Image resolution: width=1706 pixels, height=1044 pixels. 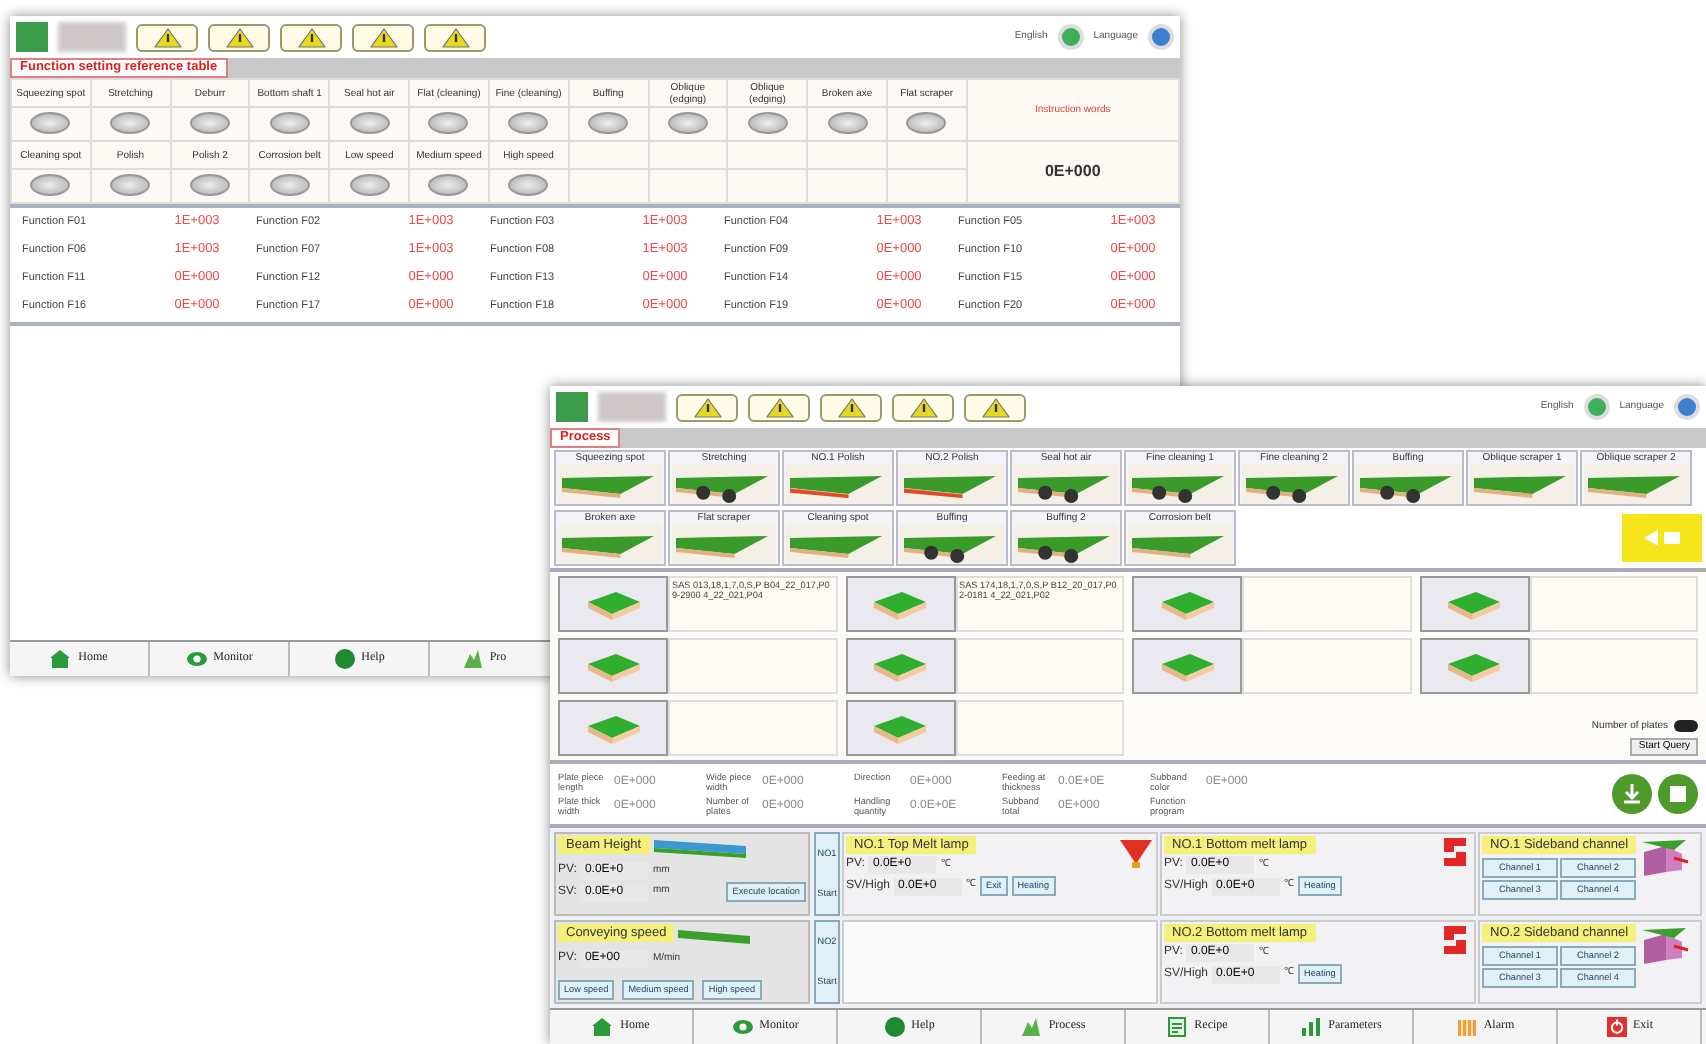 What do you see at coordinates (1311, 1027) in the screenshot?
I see `bar-chart-icon` at bounding box center [1311, 1027].